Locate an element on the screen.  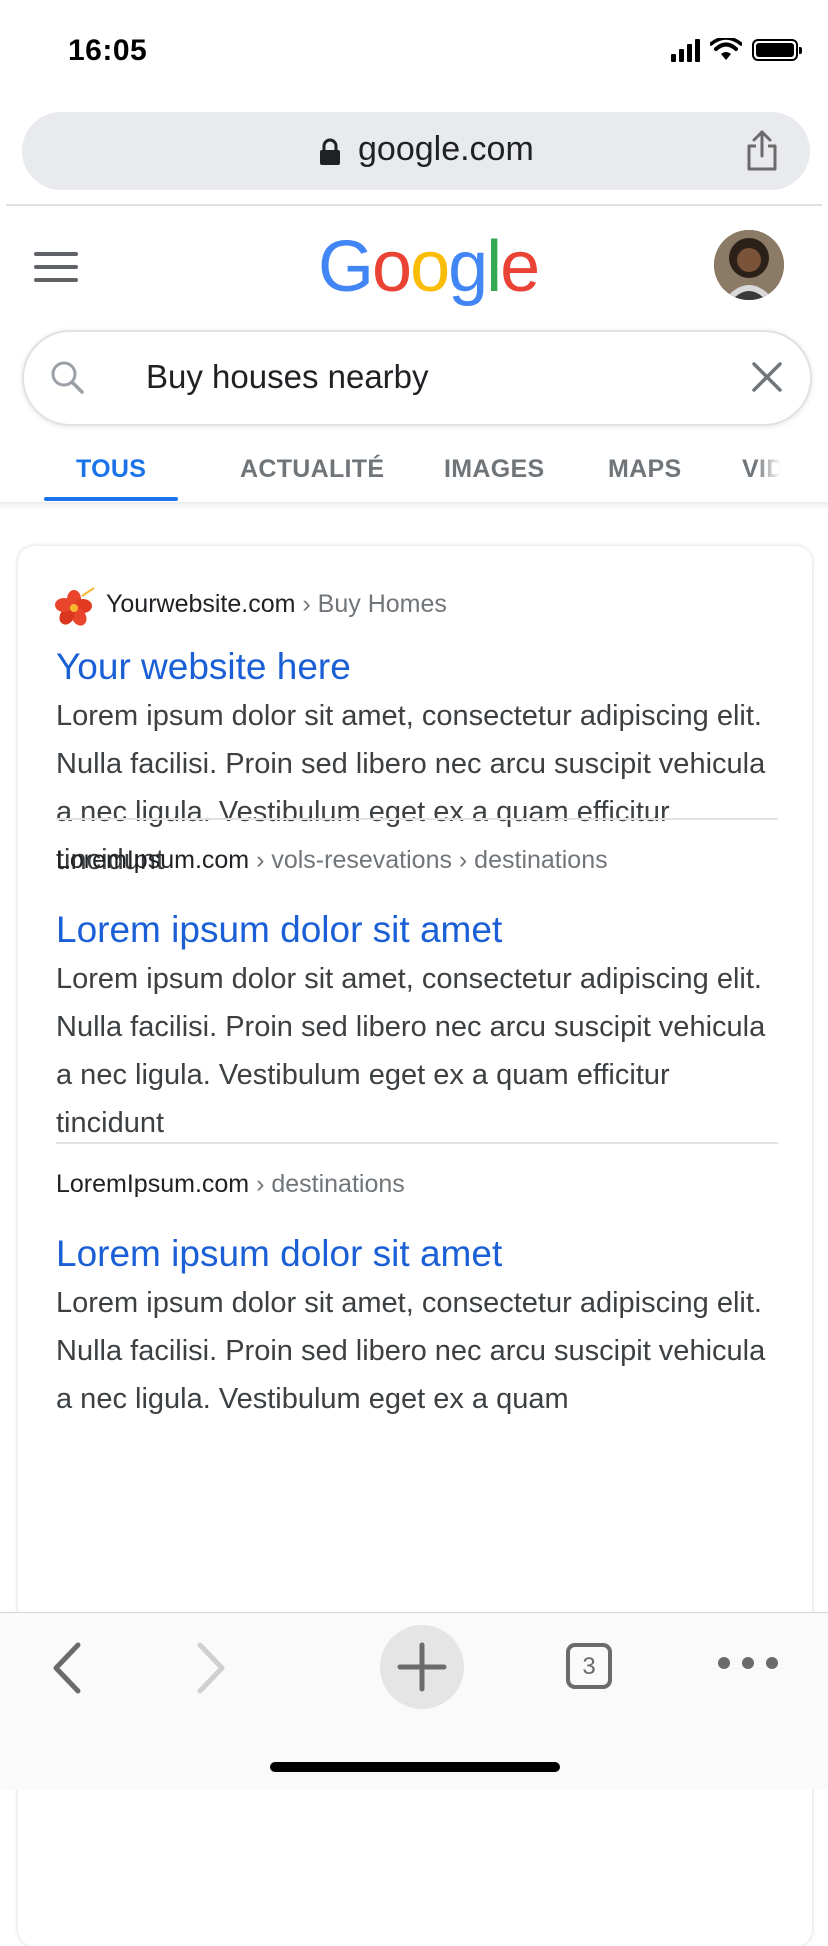
plus-icon is located at coordinates (422, 1667).